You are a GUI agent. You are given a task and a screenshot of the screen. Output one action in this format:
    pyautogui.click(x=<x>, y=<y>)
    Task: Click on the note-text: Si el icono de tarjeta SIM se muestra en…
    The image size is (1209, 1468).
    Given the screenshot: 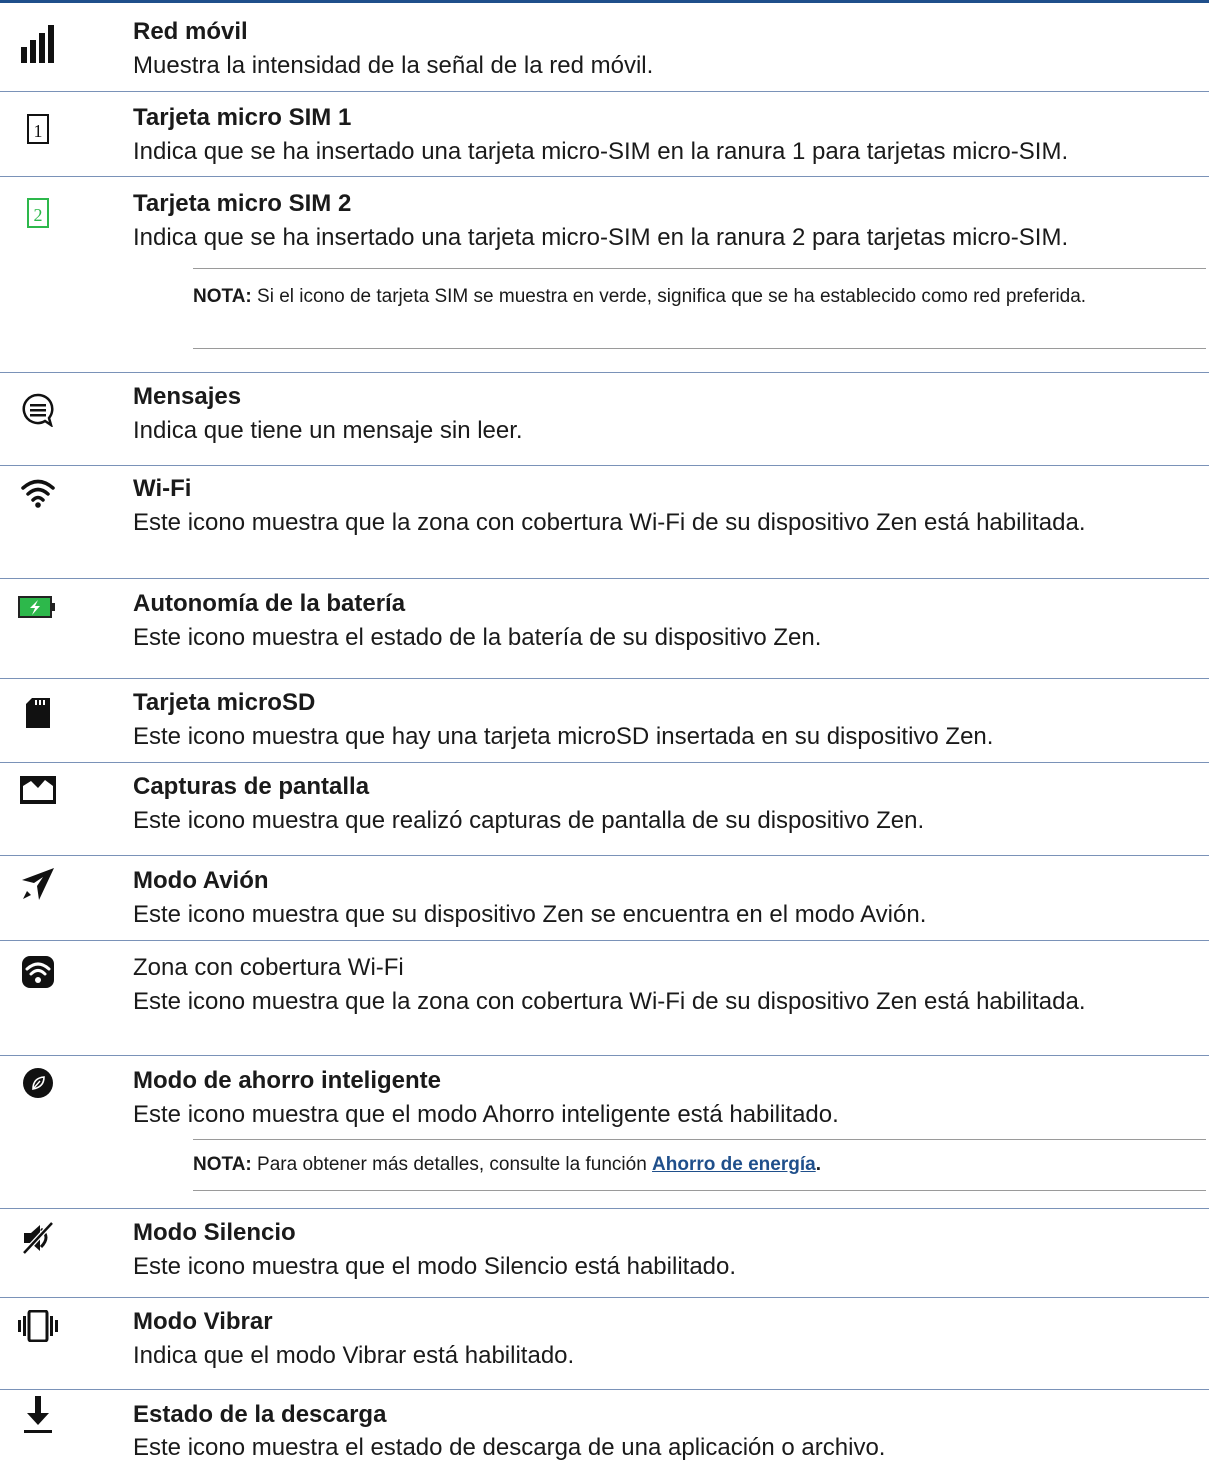 What is the action you would take?
    pyautogui.click(x=669, y=296)
    